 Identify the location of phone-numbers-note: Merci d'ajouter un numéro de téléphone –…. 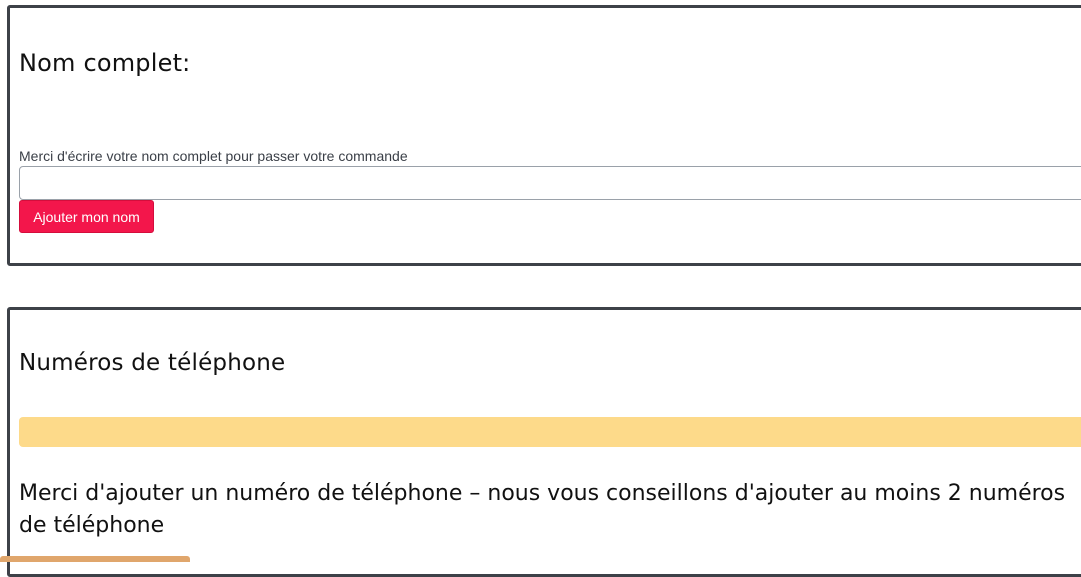
(542, 509).